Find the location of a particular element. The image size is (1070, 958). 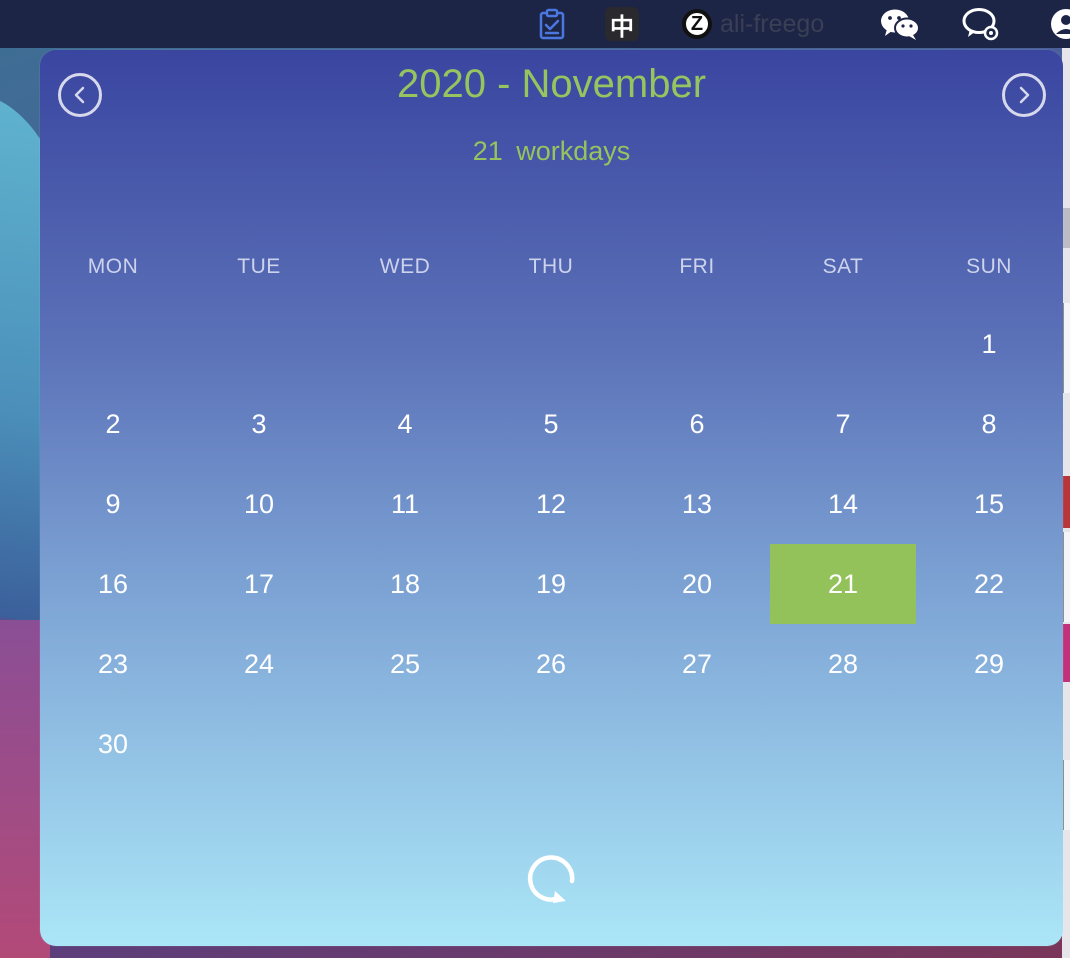

month-title: 2020 - November is located at coordinates (551, 84).